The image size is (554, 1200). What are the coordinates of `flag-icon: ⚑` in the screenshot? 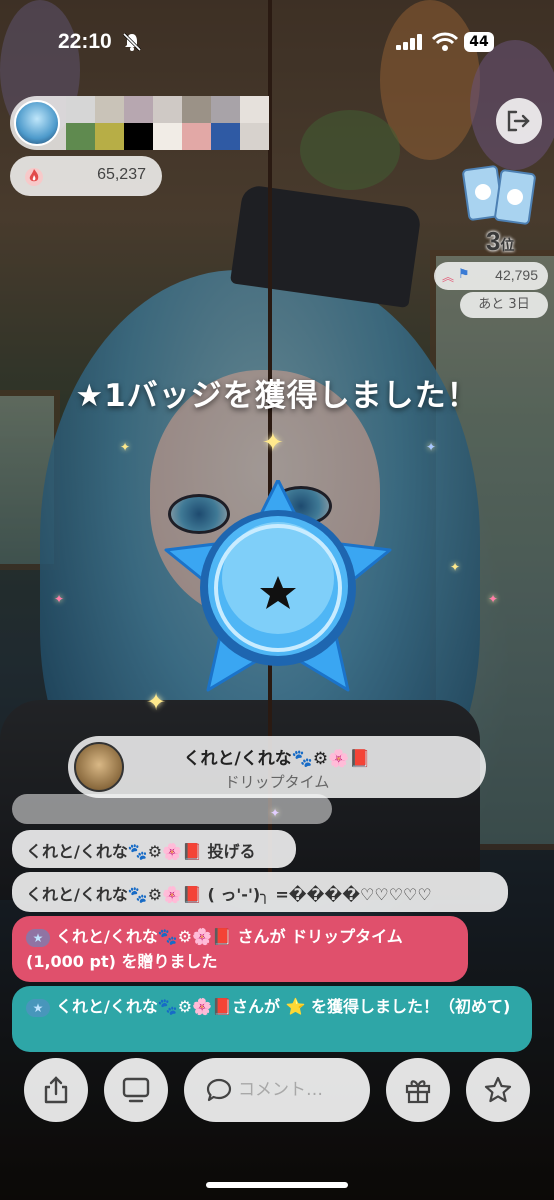 It's located at (464, 274).